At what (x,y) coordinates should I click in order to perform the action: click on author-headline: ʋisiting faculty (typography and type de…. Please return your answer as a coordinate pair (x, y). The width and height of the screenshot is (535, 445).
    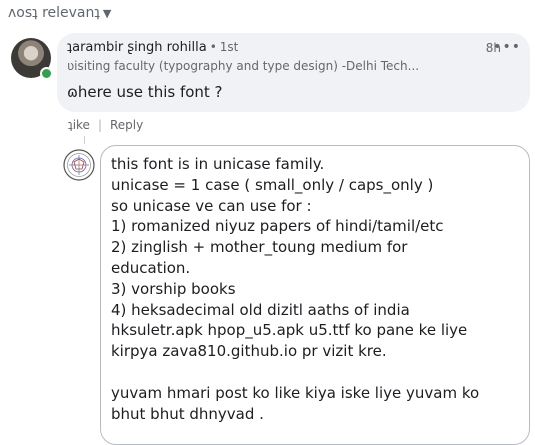
    Looking at the image, I should click on (243, 66).